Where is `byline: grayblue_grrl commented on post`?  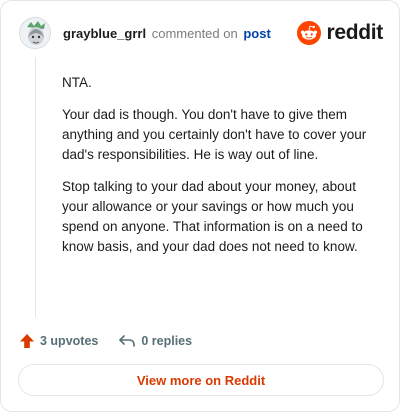
byline: grayblue_grrl commented on post is located at coordinates (167, 34).